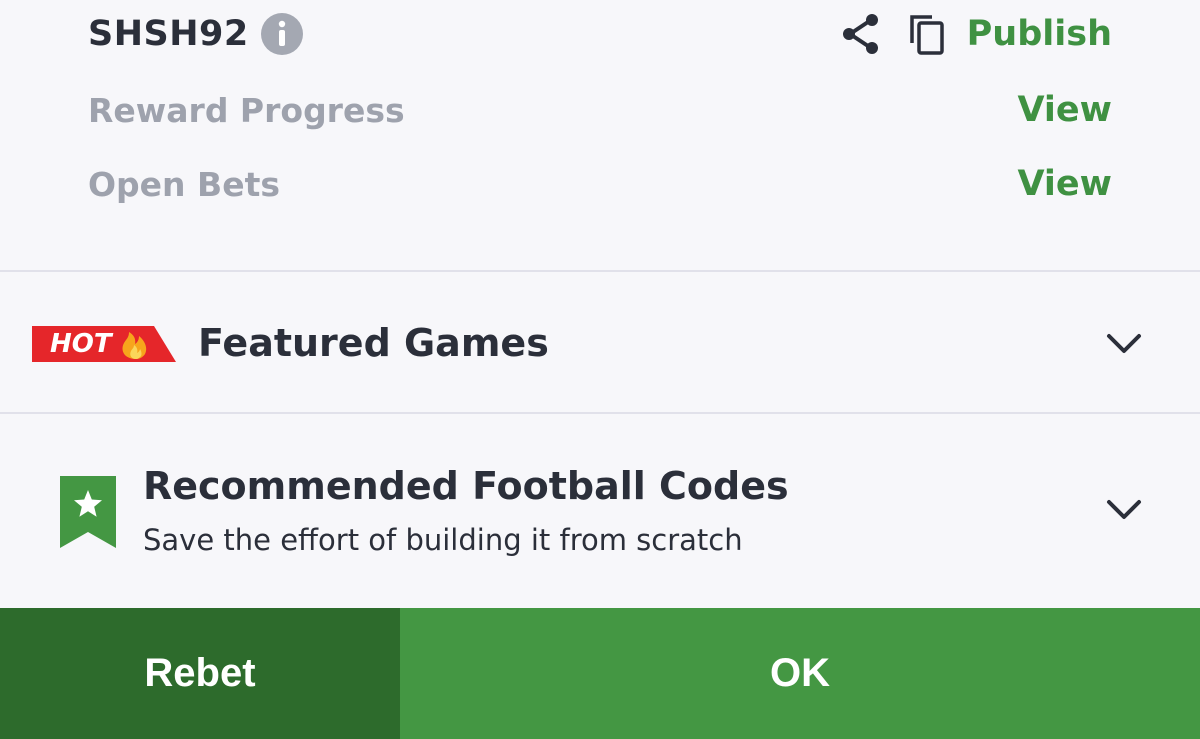  I want to click on copy-icon, so click(927, 34).